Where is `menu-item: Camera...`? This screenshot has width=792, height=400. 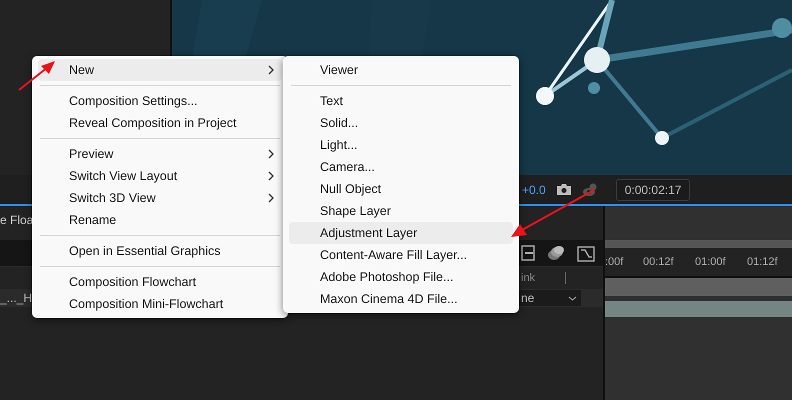 menu-item: Camera... is located at coordinates (336, 167).